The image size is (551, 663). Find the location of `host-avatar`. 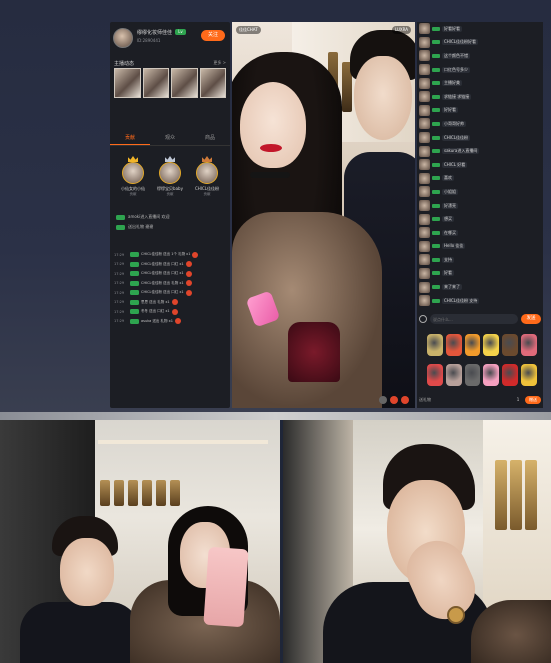

host-avatar is located at coordinates (123, 38).